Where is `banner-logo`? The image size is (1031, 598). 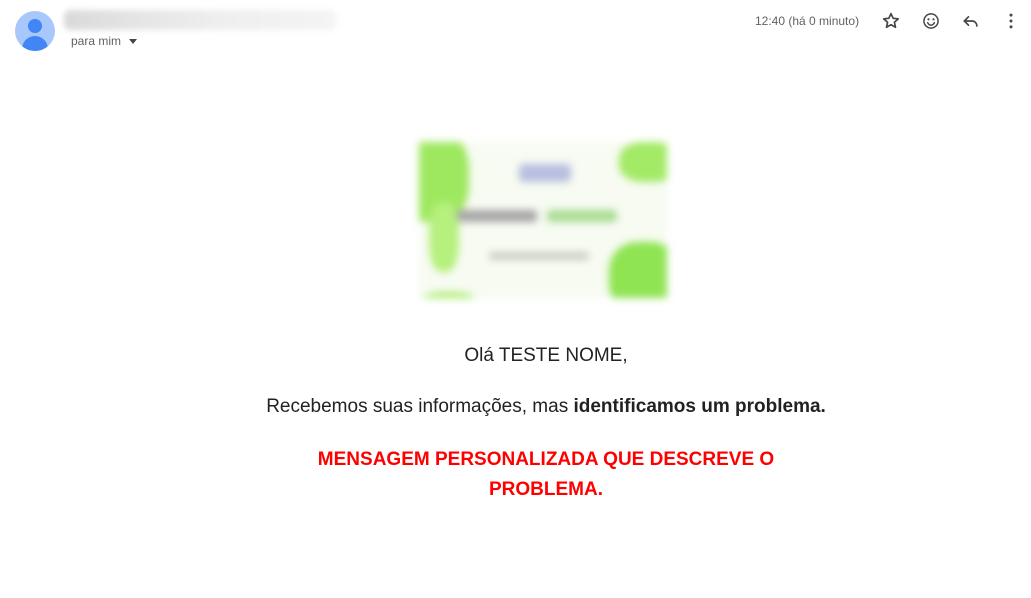
banner-logo is located at coordinates (545, 173).